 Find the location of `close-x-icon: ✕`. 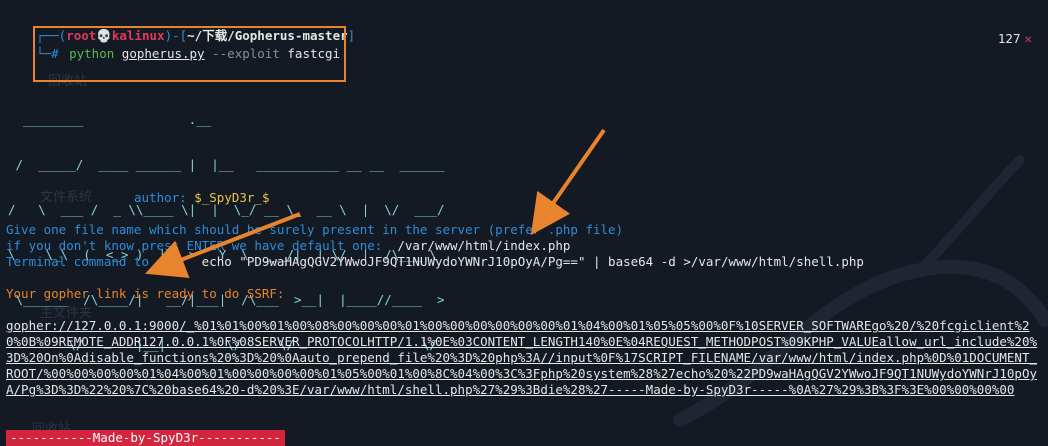

close-x-icon: ✕ is located at coordinates (1028, 38).